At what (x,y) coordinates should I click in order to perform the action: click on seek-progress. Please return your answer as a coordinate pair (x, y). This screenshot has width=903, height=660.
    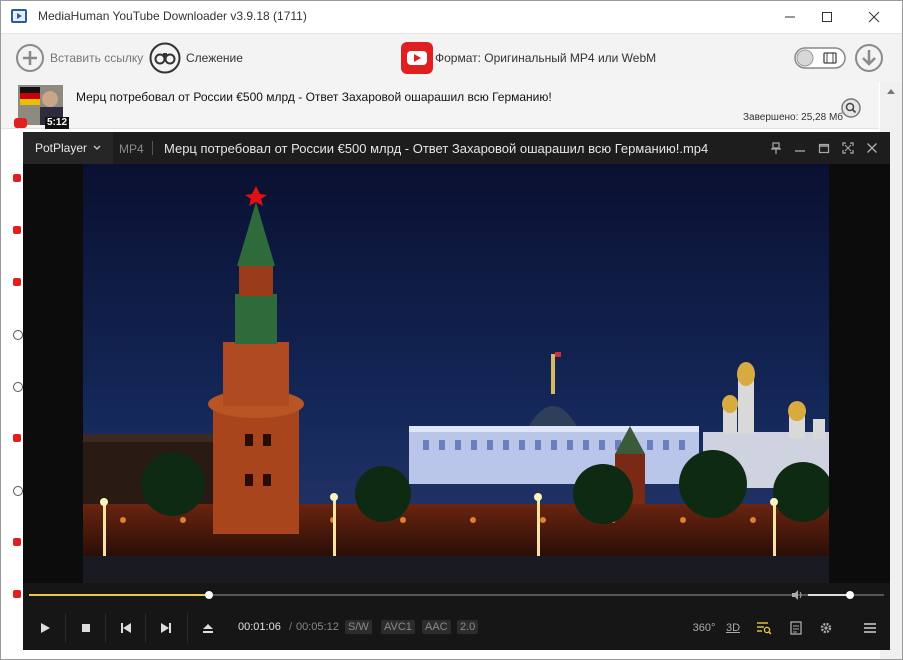
    Looking at the image, I should click on (119, 595).